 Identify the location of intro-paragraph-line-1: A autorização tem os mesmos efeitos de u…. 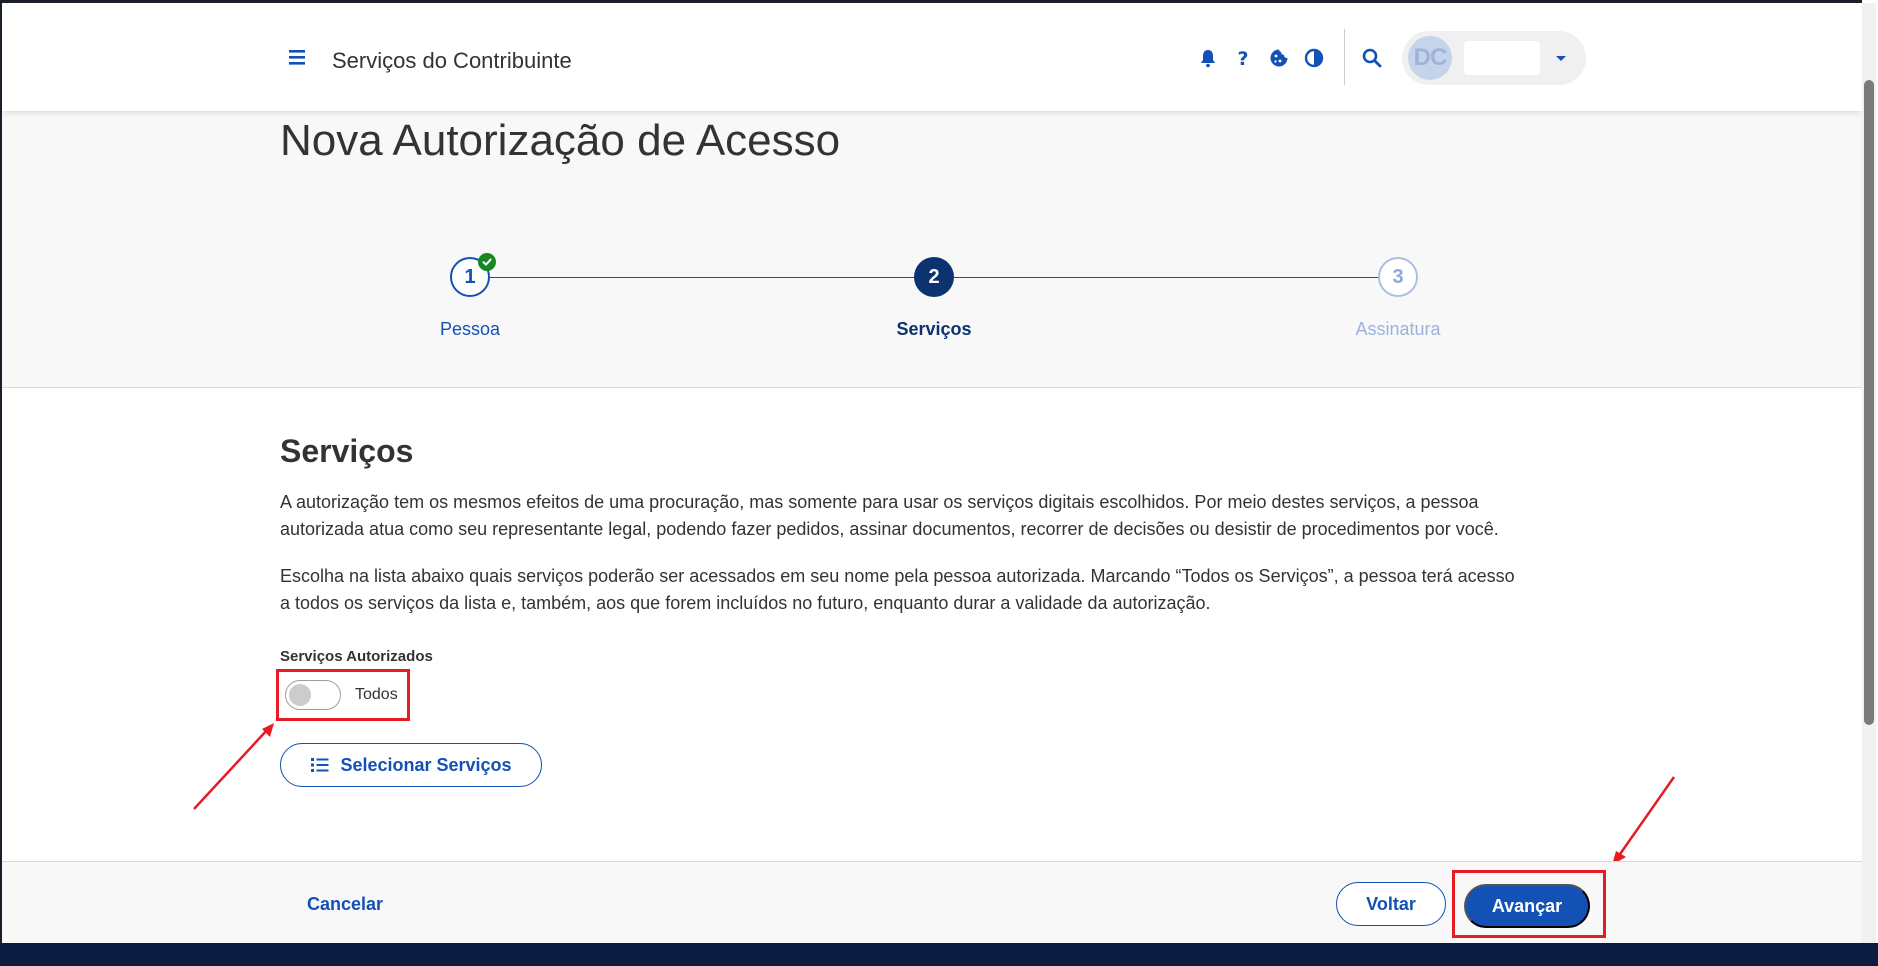
(879, 502).